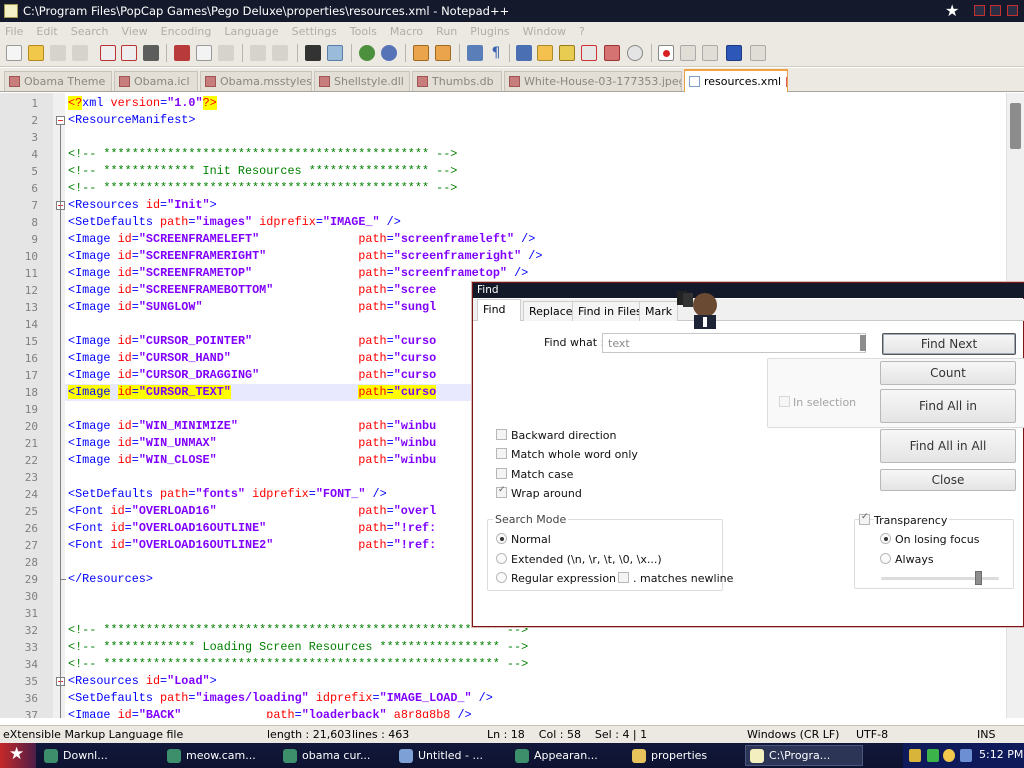  What do you see at coordinates (60, 120) in the screenshot?
I see `fold-toggle-icon` at bounding box center [60, 120].